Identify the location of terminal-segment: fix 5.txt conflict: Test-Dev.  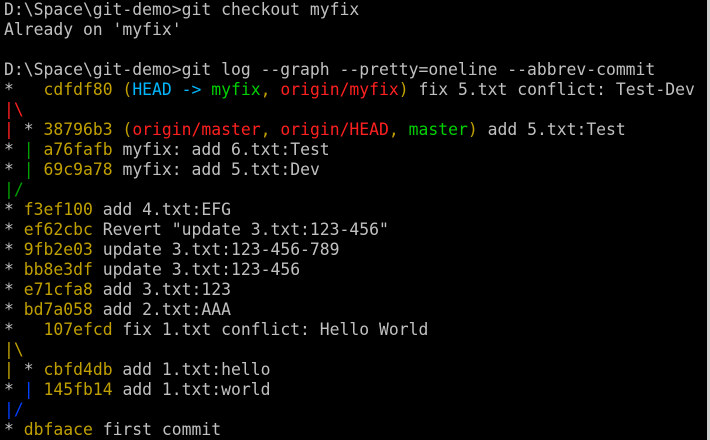
(551, 89).